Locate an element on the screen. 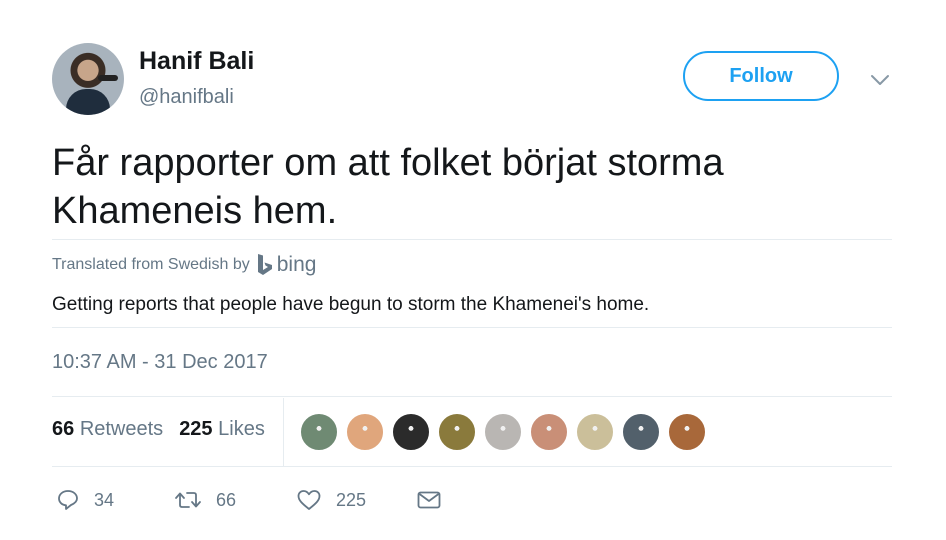  follow-button: Follow is located at coordinates (761, 76).